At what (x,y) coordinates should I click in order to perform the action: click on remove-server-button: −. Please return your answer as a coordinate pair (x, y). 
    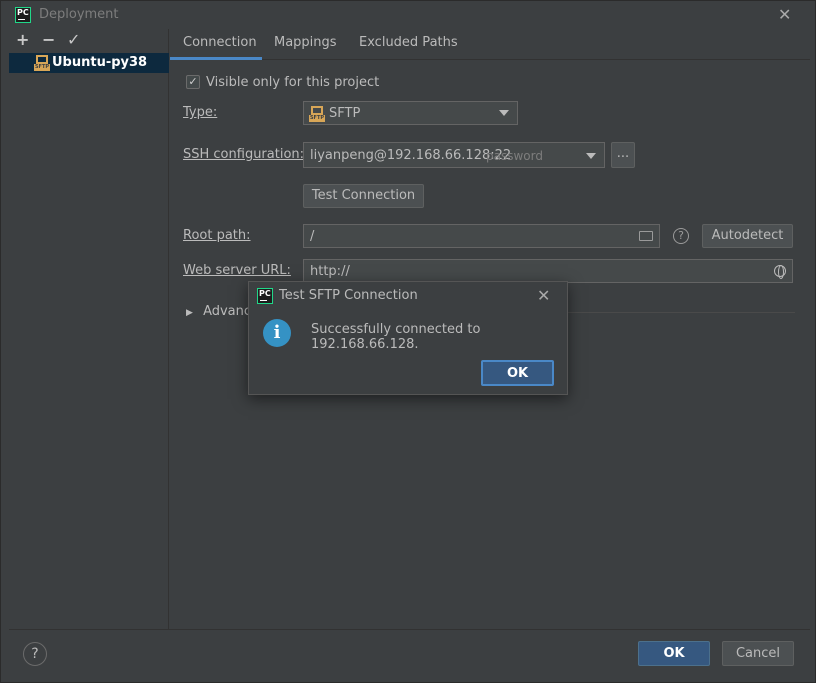
    Looking at the image, I should click on (48, 40).